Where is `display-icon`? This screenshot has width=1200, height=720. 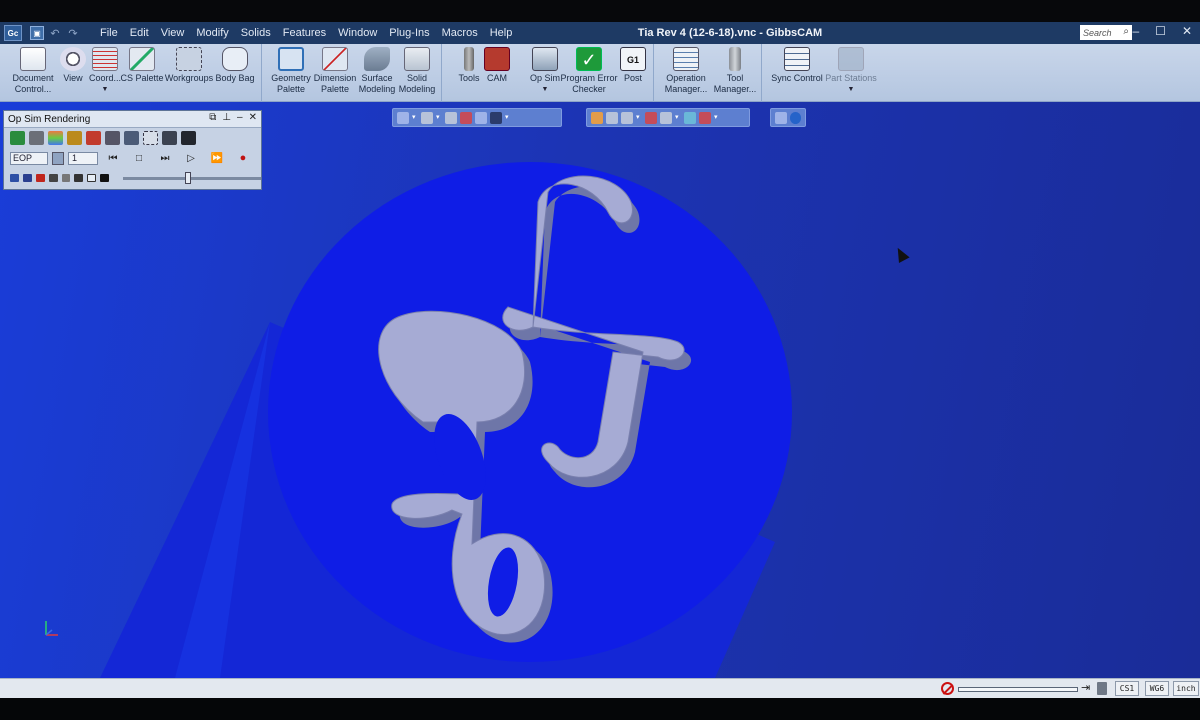 display-icon is located at coordinates (496, 117).